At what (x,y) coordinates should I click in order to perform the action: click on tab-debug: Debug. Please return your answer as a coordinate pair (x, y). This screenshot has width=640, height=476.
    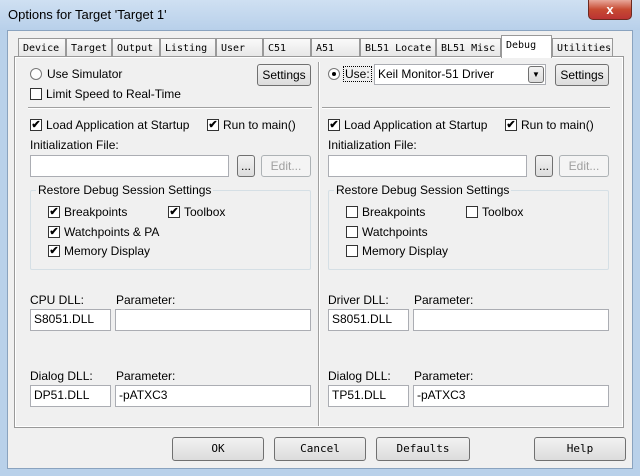
    Looking at the image, I should click on (526, 46).